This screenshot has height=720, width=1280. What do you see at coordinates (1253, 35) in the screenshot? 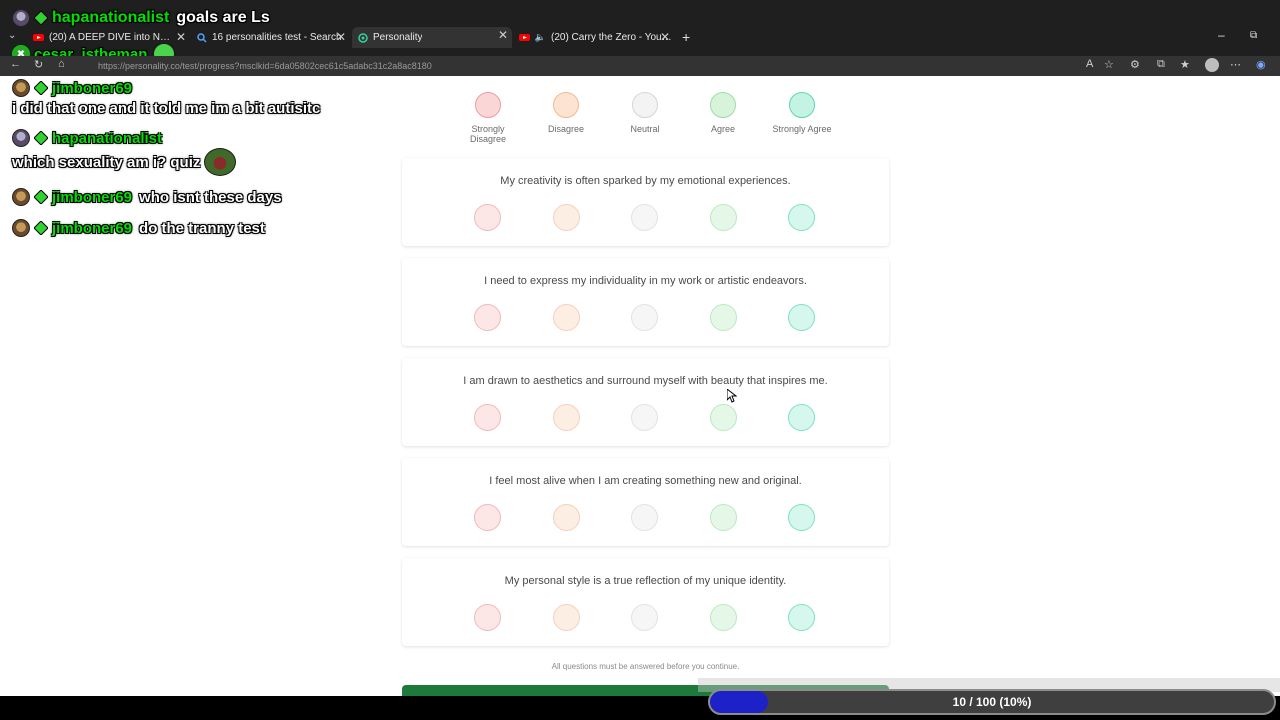
I see `restore-icon: ⧉` at bounding box center [1253, 35].